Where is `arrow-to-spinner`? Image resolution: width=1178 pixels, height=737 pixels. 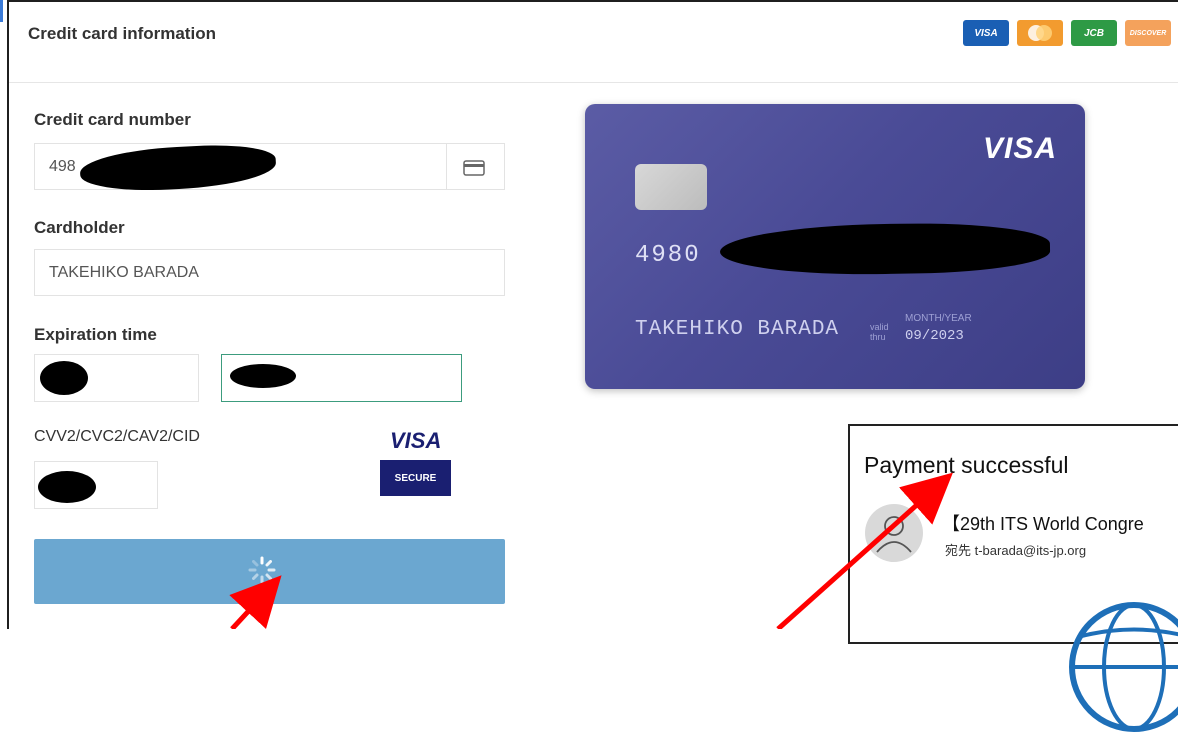 arrow-to-spinner is located at coordinates (255, 602).